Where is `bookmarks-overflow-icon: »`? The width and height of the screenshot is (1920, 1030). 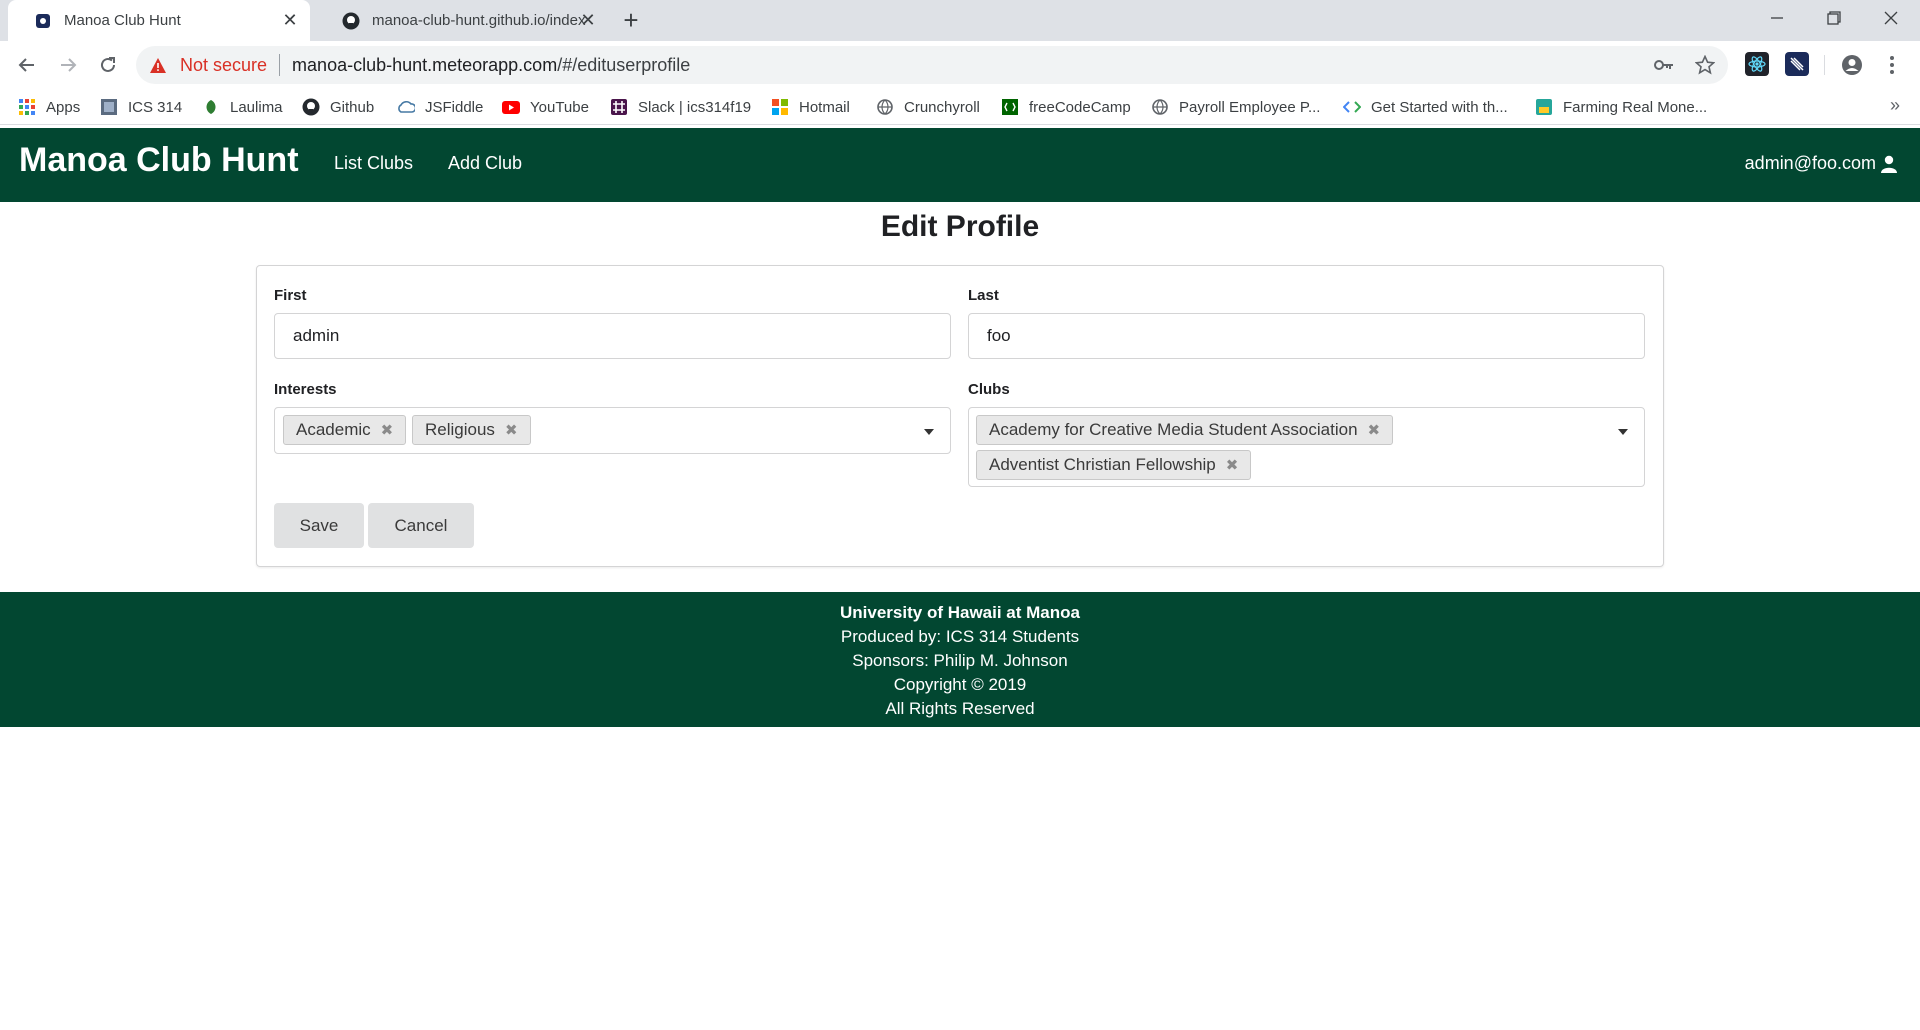 bookmarks-overflow-icon: » is located at coordinates (1895, 105).